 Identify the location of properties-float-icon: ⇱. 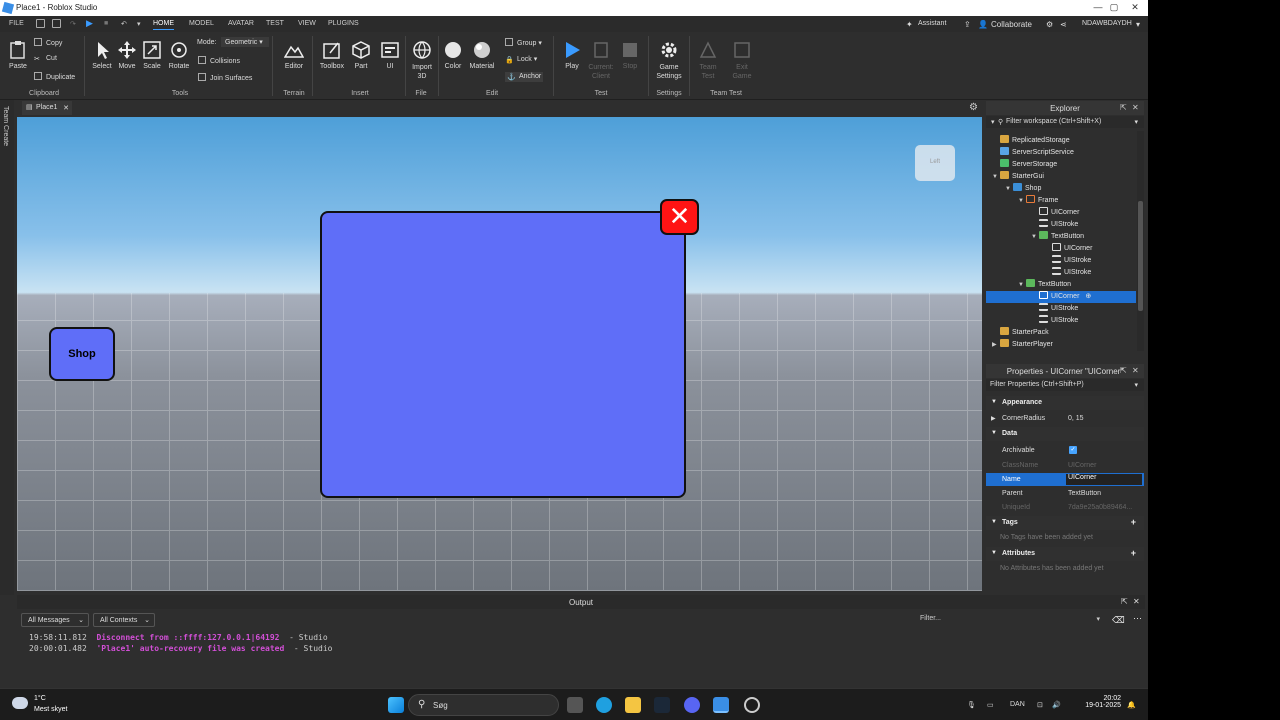
(1123, 370).